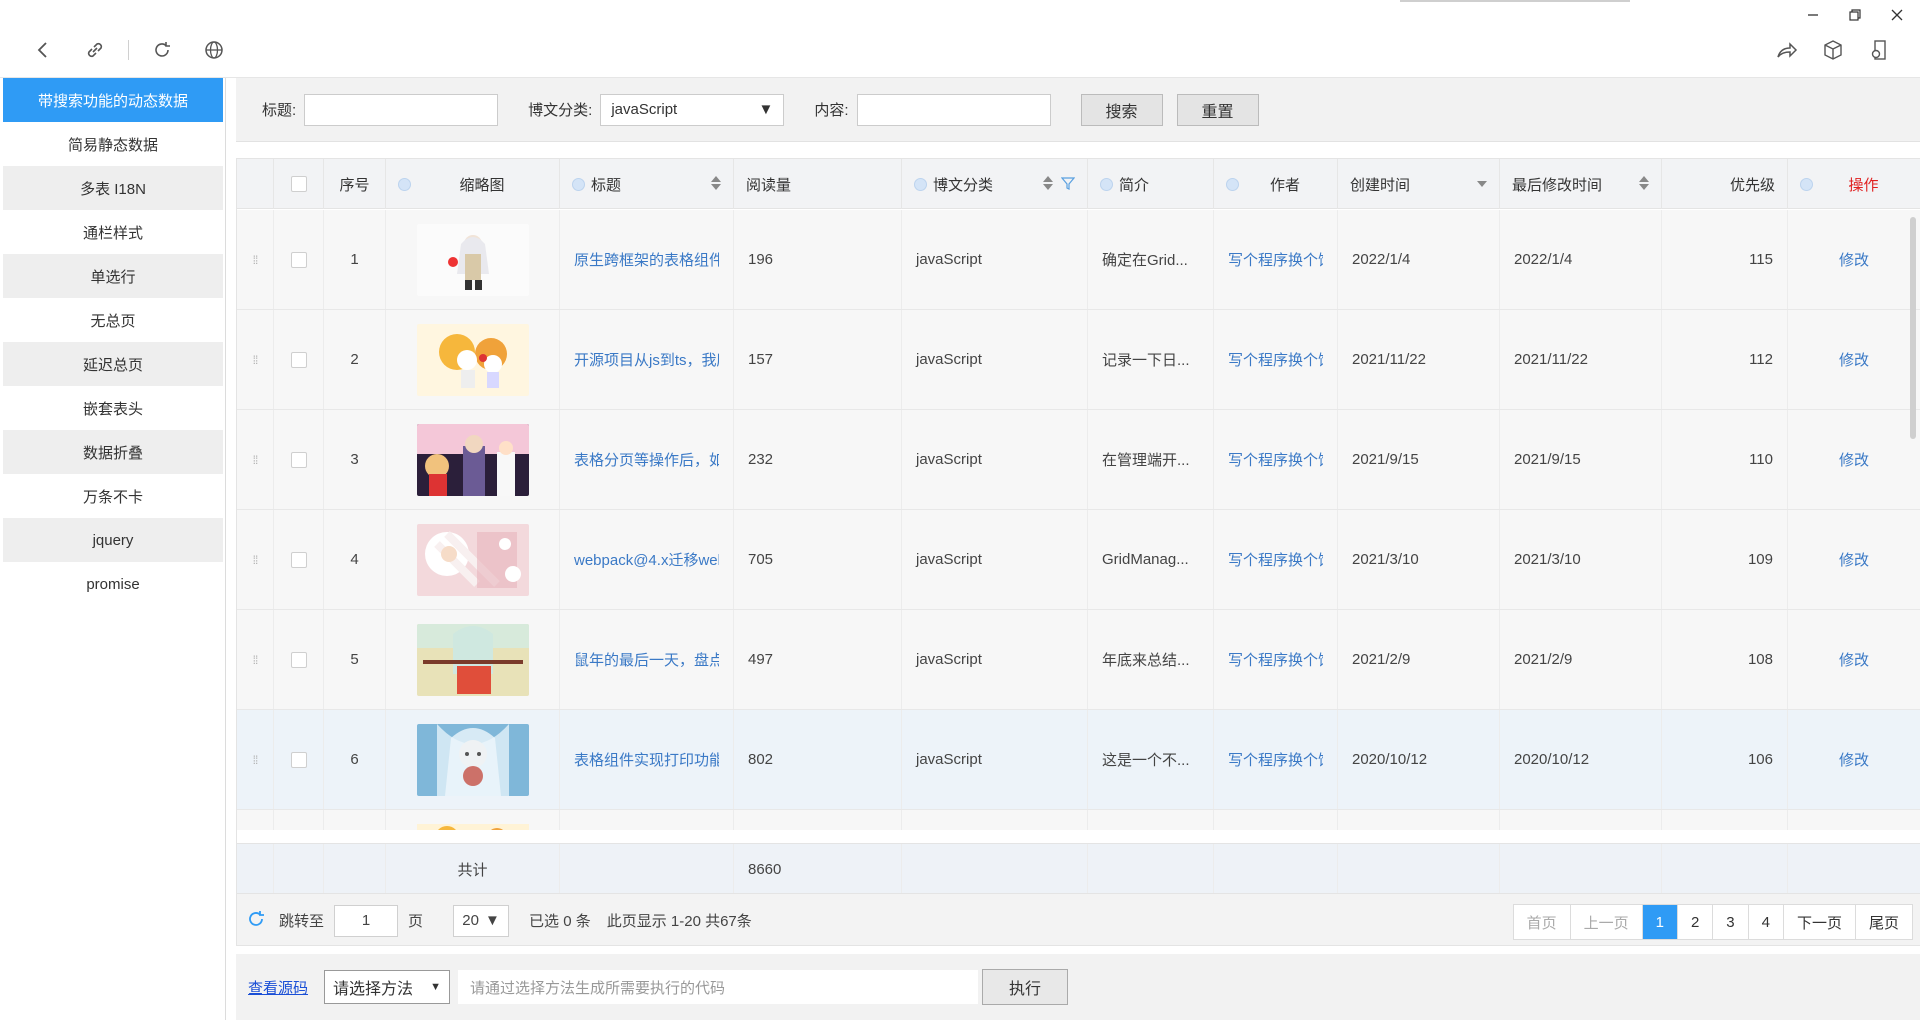 The image size is (1920, 1020). I want to click on sidebar-item: jquery, so click(113, 540).